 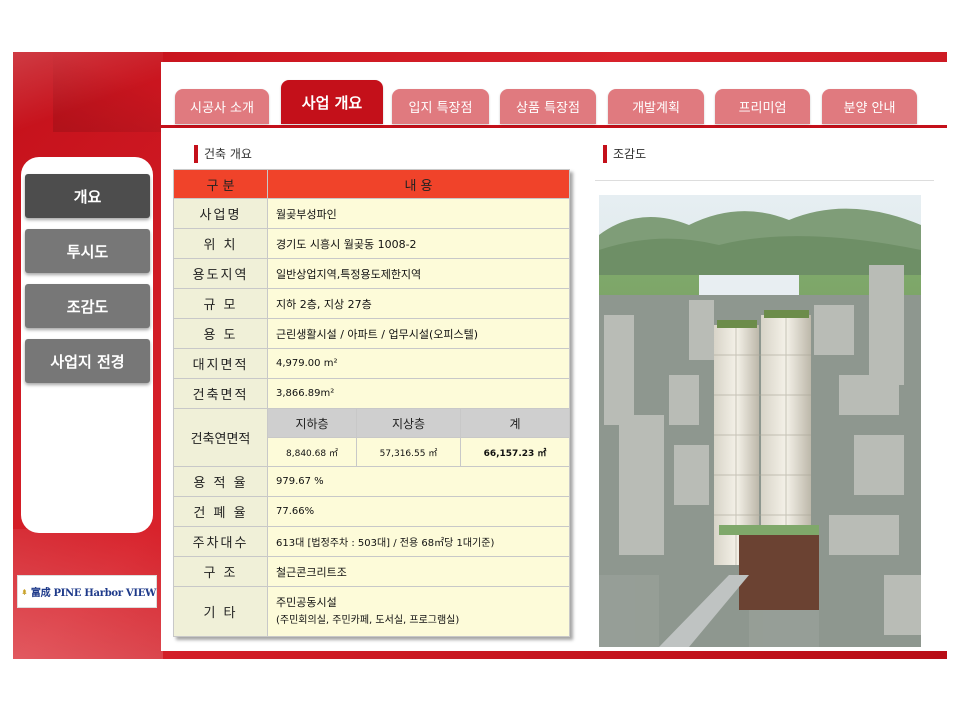 I want to click on row-value: 77.66%, so click(x=418, y=511).